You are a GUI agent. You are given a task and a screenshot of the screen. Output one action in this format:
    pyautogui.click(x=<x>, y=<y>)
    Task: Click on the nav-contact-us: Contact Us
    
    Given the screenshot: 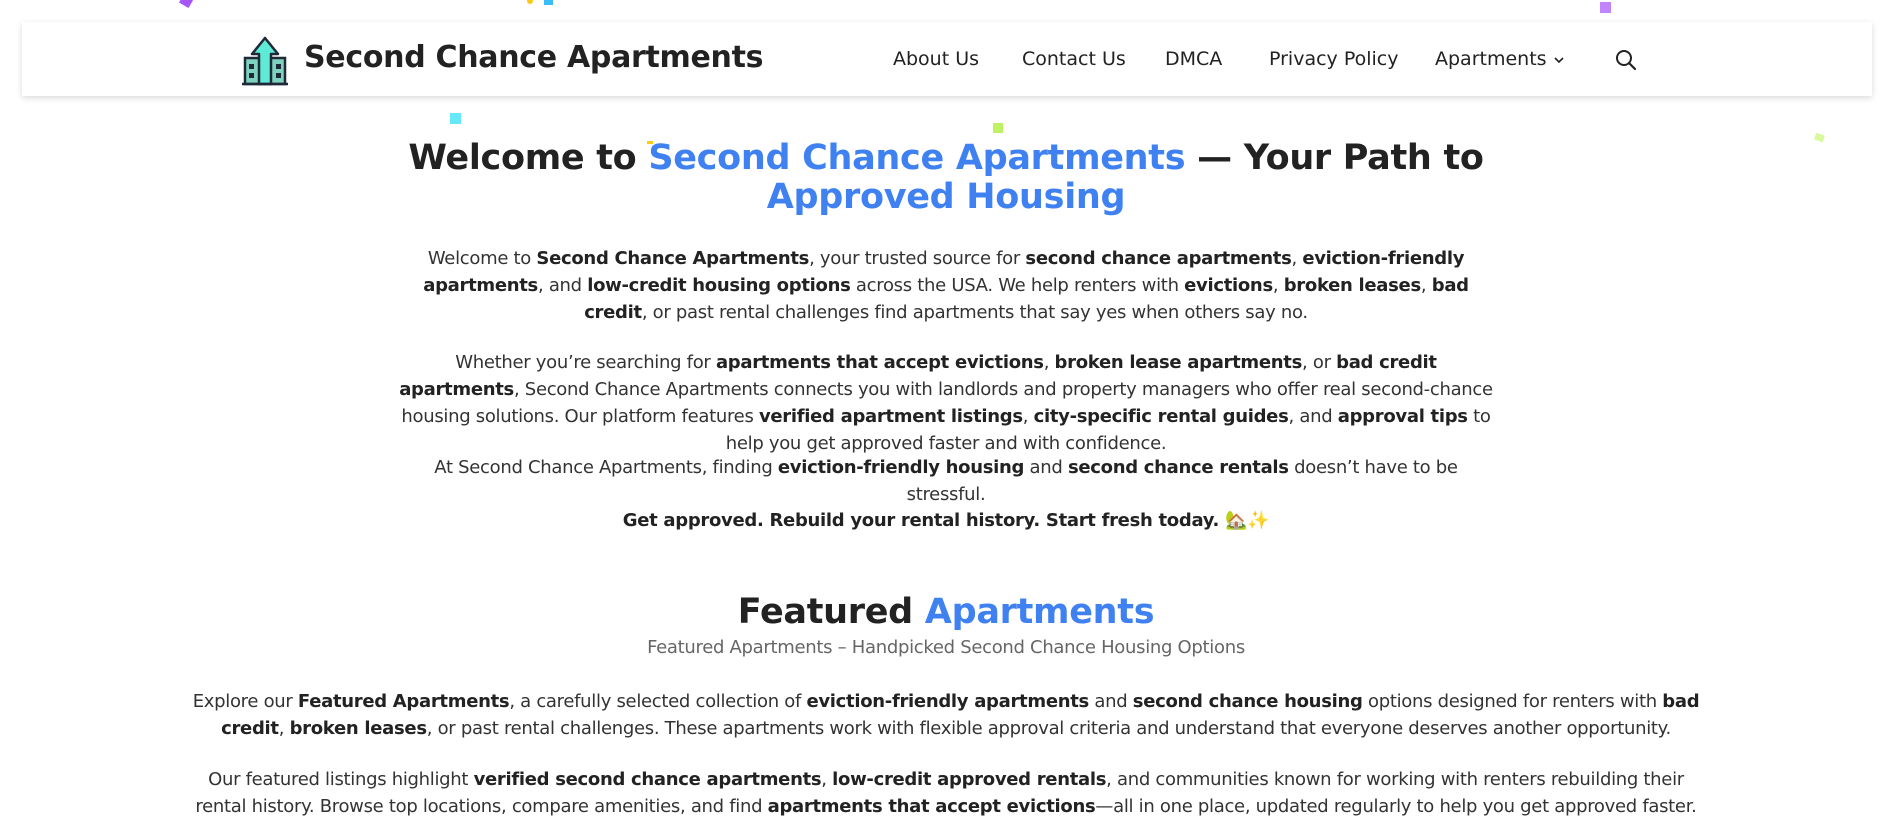 What is the action you would take?
    pyautogui.click(x=1074, y=59)
    